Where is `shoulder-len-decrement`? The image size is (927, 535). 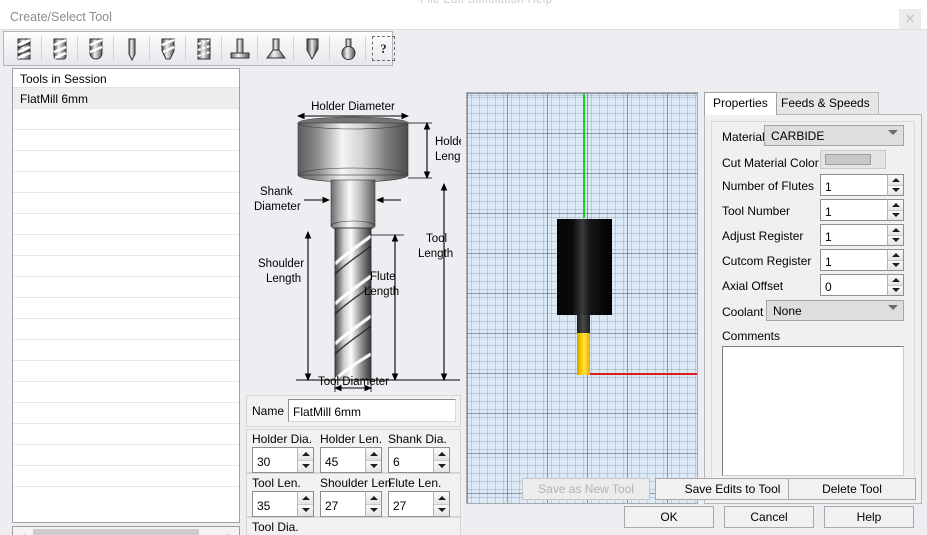 shoulder-len-decrement is located at coordinates (373, 510).